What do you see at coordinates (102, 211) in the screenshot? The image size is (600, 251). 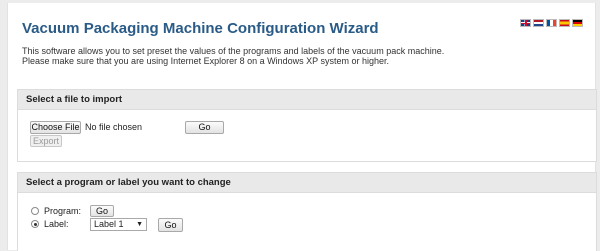 I see `program-go-button: Go` at bounding box center [102, 211].